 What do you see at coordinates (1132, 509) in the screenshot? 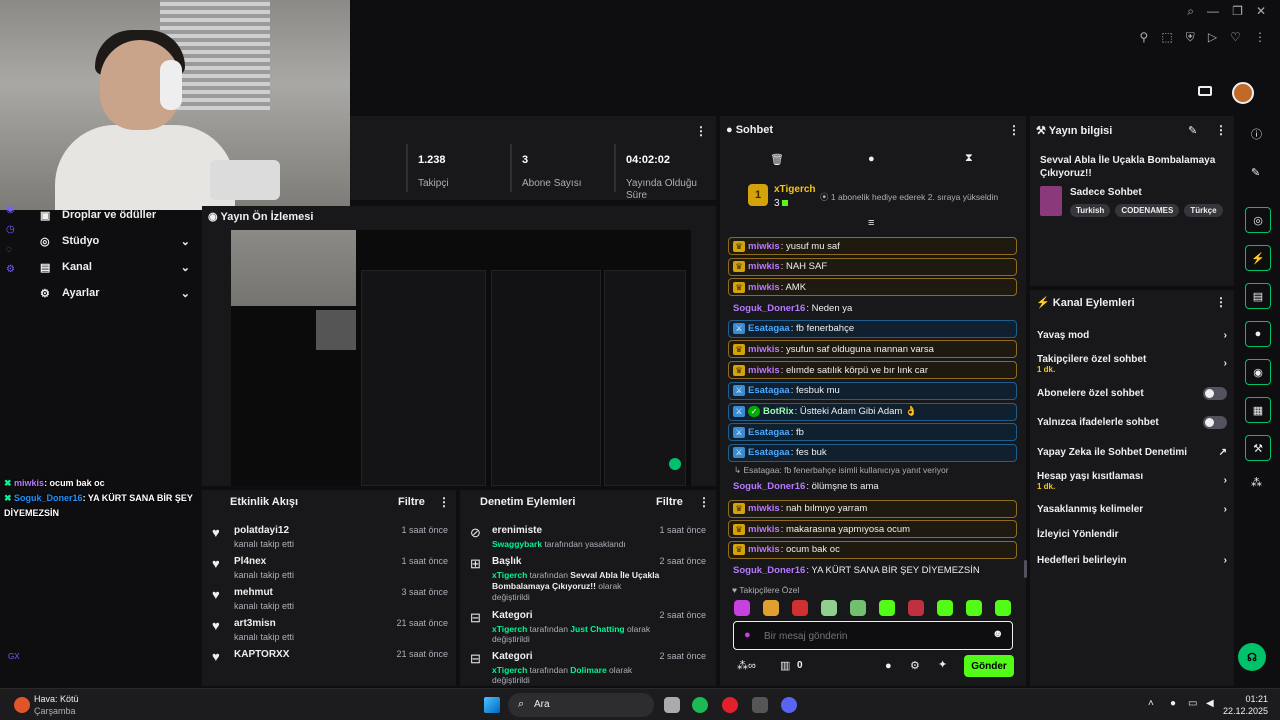
I see `action-banned-words: Yasaklanmış kelimeler ›` at bounding box center [1132, 509].